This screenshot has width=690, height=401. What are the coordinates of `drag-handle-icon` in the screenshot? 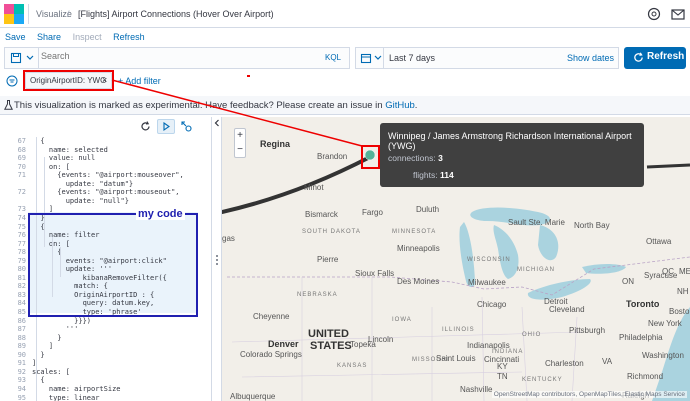 It's located at (217, 260).